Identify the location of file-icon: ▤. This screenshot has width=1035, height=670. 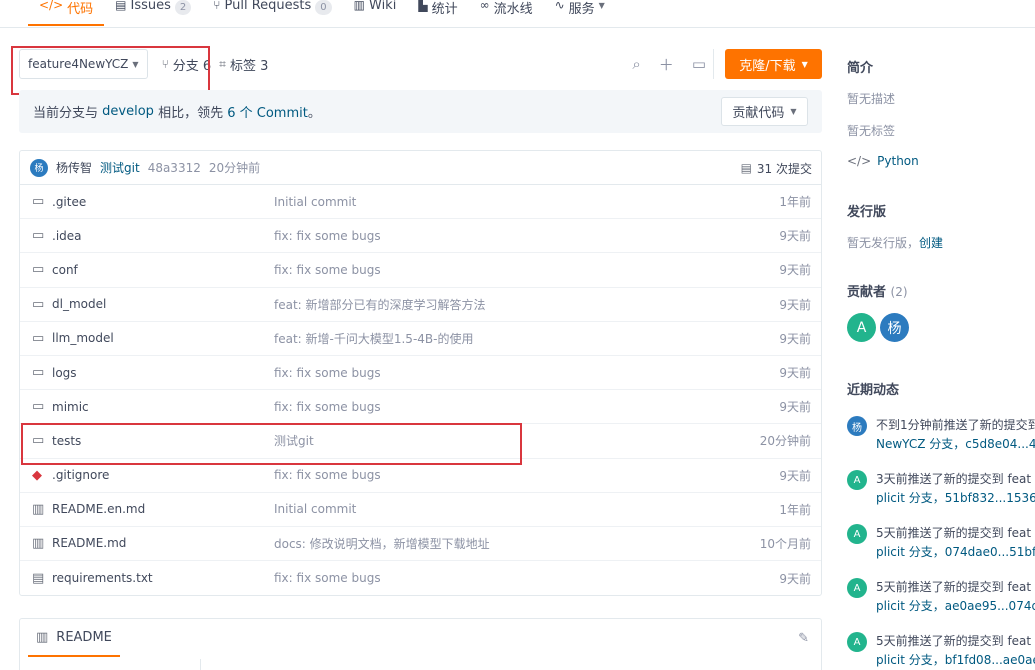
(38, 578).